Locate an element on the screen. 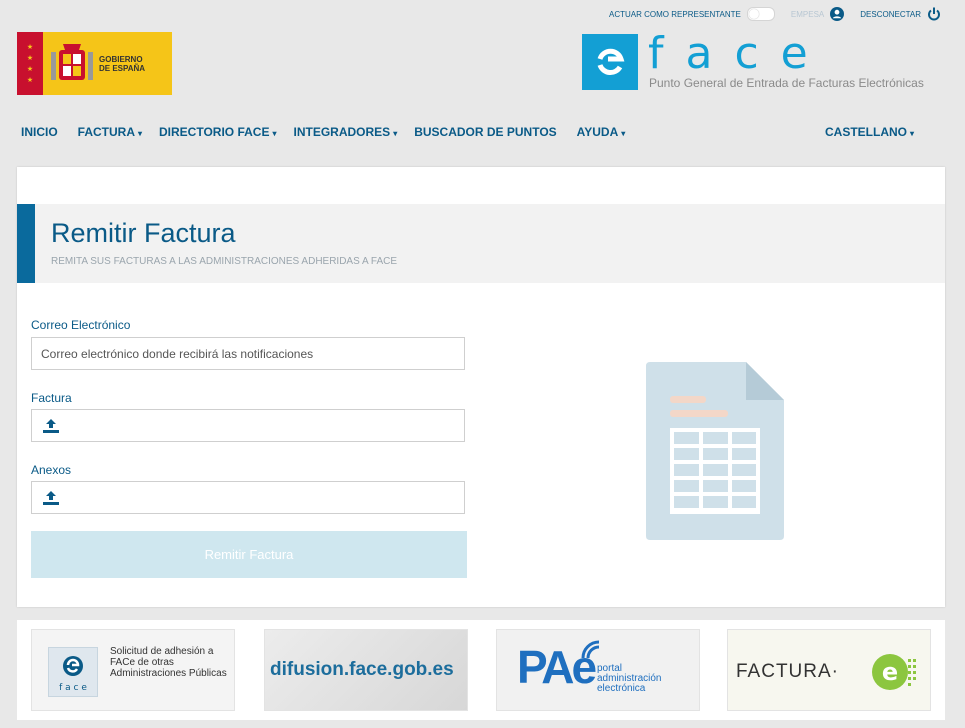 The image size is (965, 728). language-selector: CASTELLANO ▾ is located at coordinates (869, 132).